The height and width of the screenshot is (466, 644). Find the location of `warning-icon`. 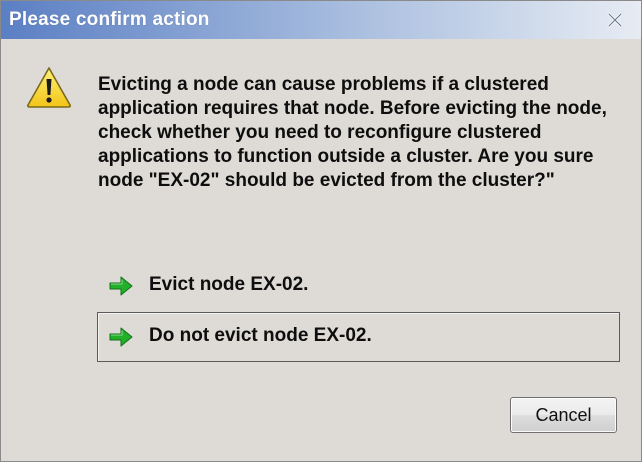

warning-icon is located at coordinates (49, 87).